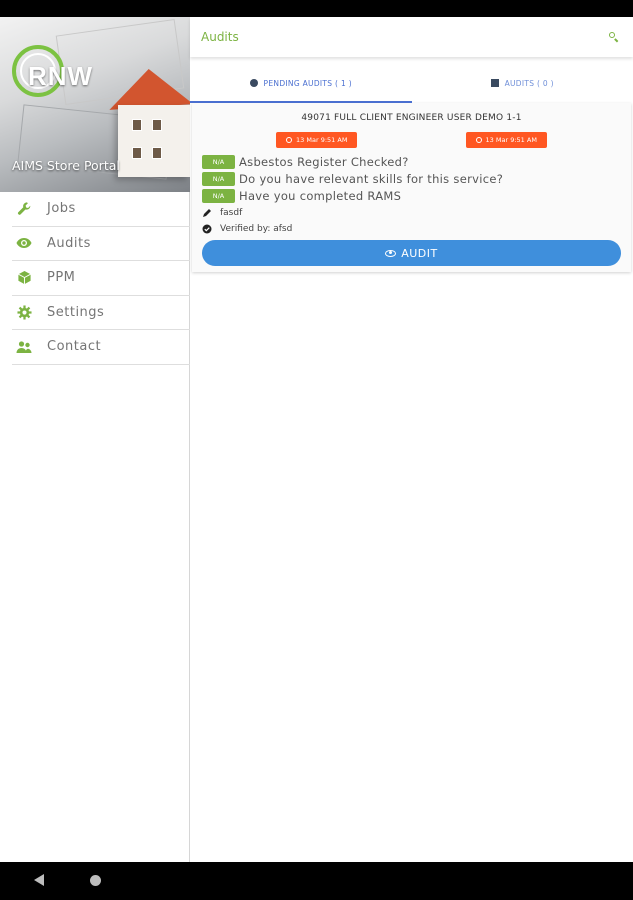 The height and width of the screenshot is (900, 633). I want to click on back-icon, so click(39, 880).